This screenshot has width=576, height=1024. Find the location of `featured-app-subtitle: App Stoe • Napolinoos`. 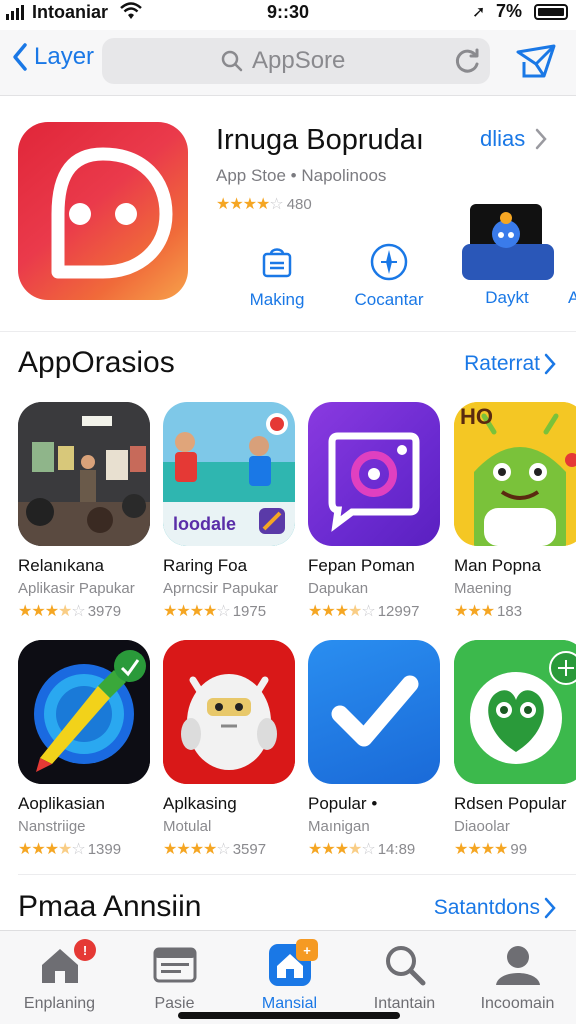

featured-app-subtitle: App Stoe • Napolinoos is located at coordinates (301, 175).